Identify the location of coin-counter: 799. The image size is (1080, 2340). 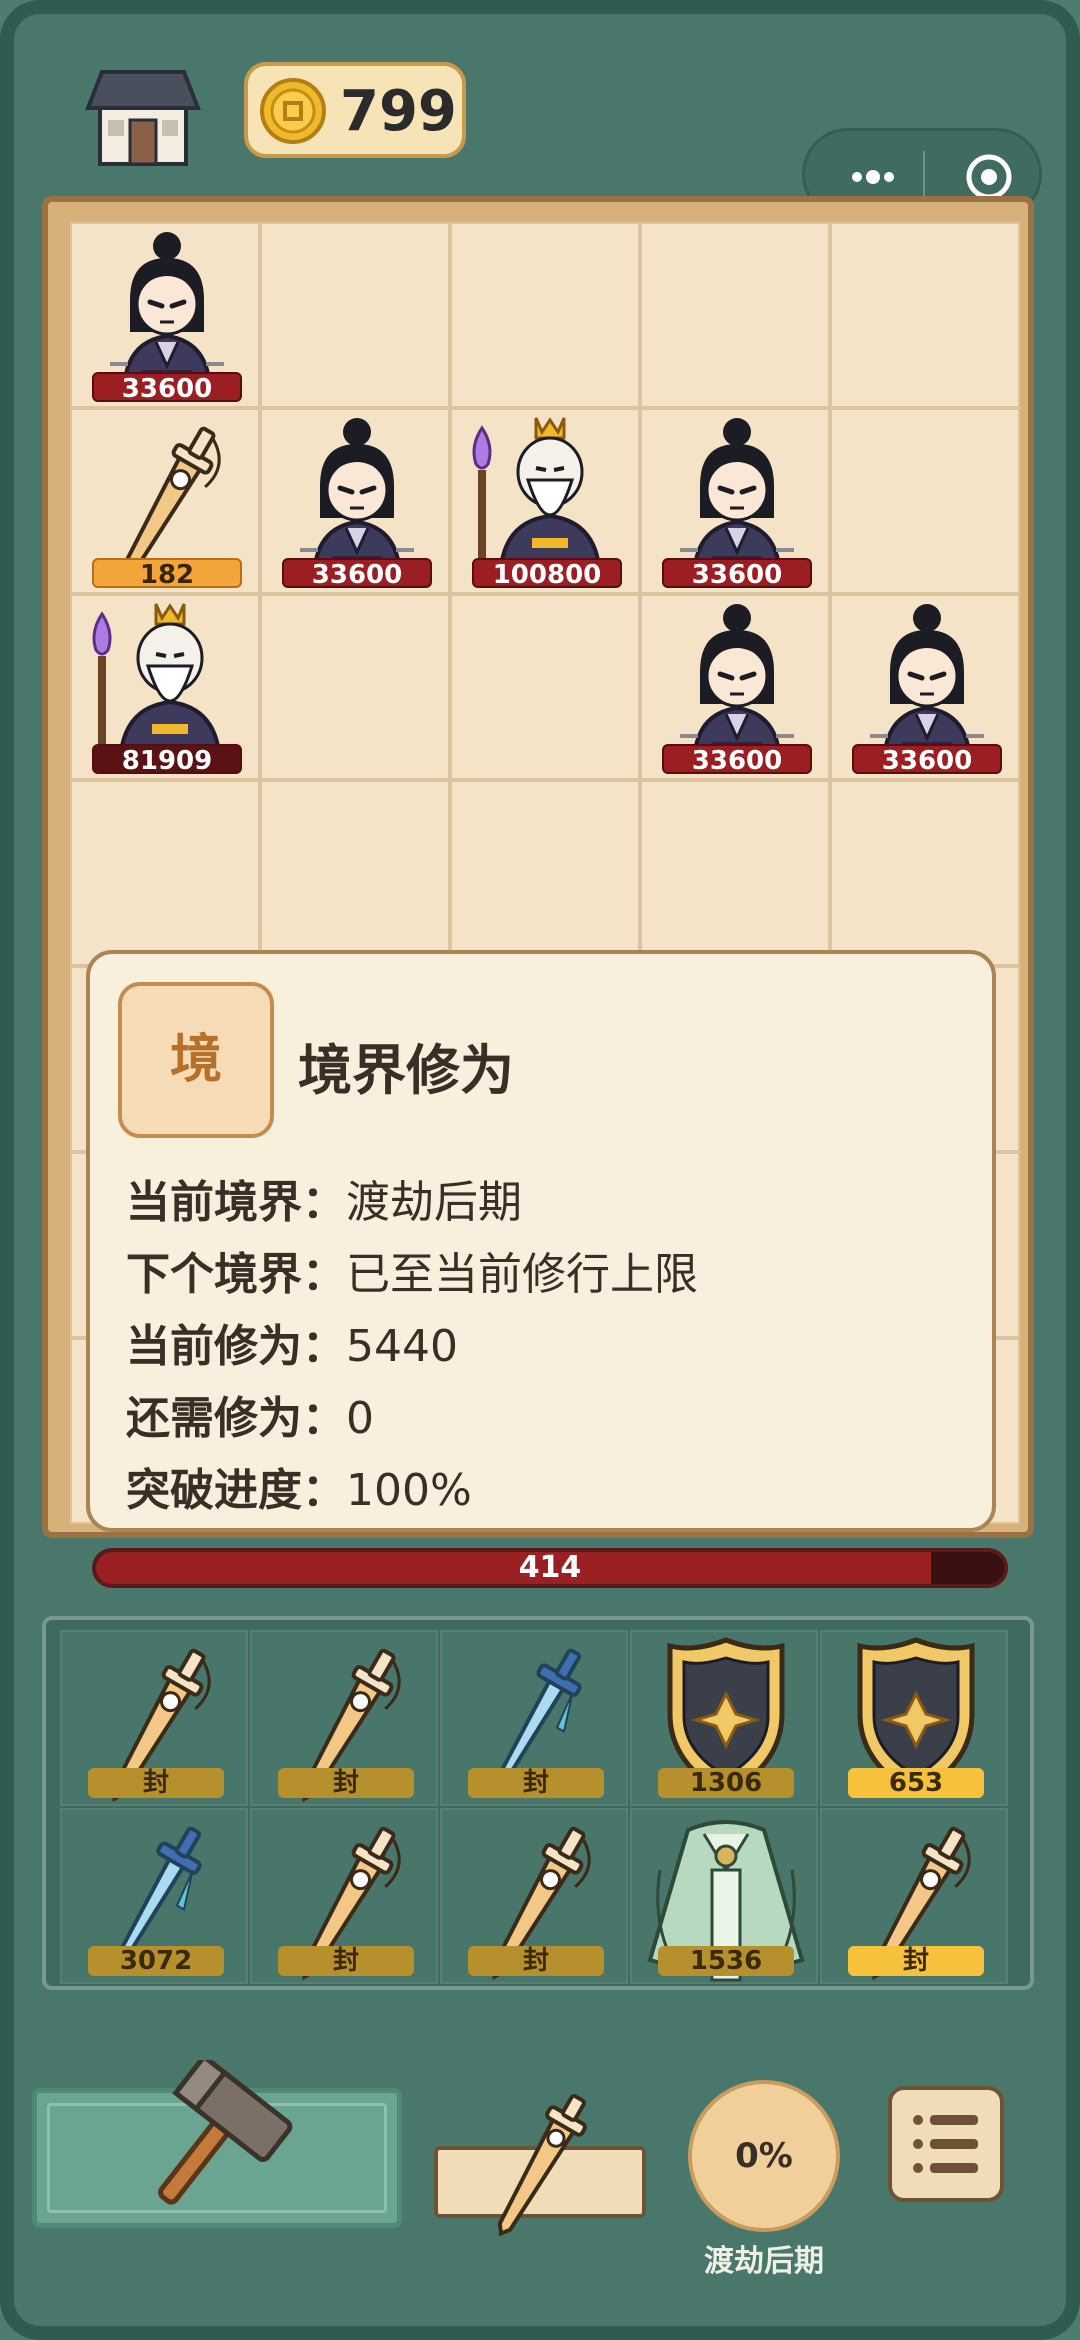
(355, 110).